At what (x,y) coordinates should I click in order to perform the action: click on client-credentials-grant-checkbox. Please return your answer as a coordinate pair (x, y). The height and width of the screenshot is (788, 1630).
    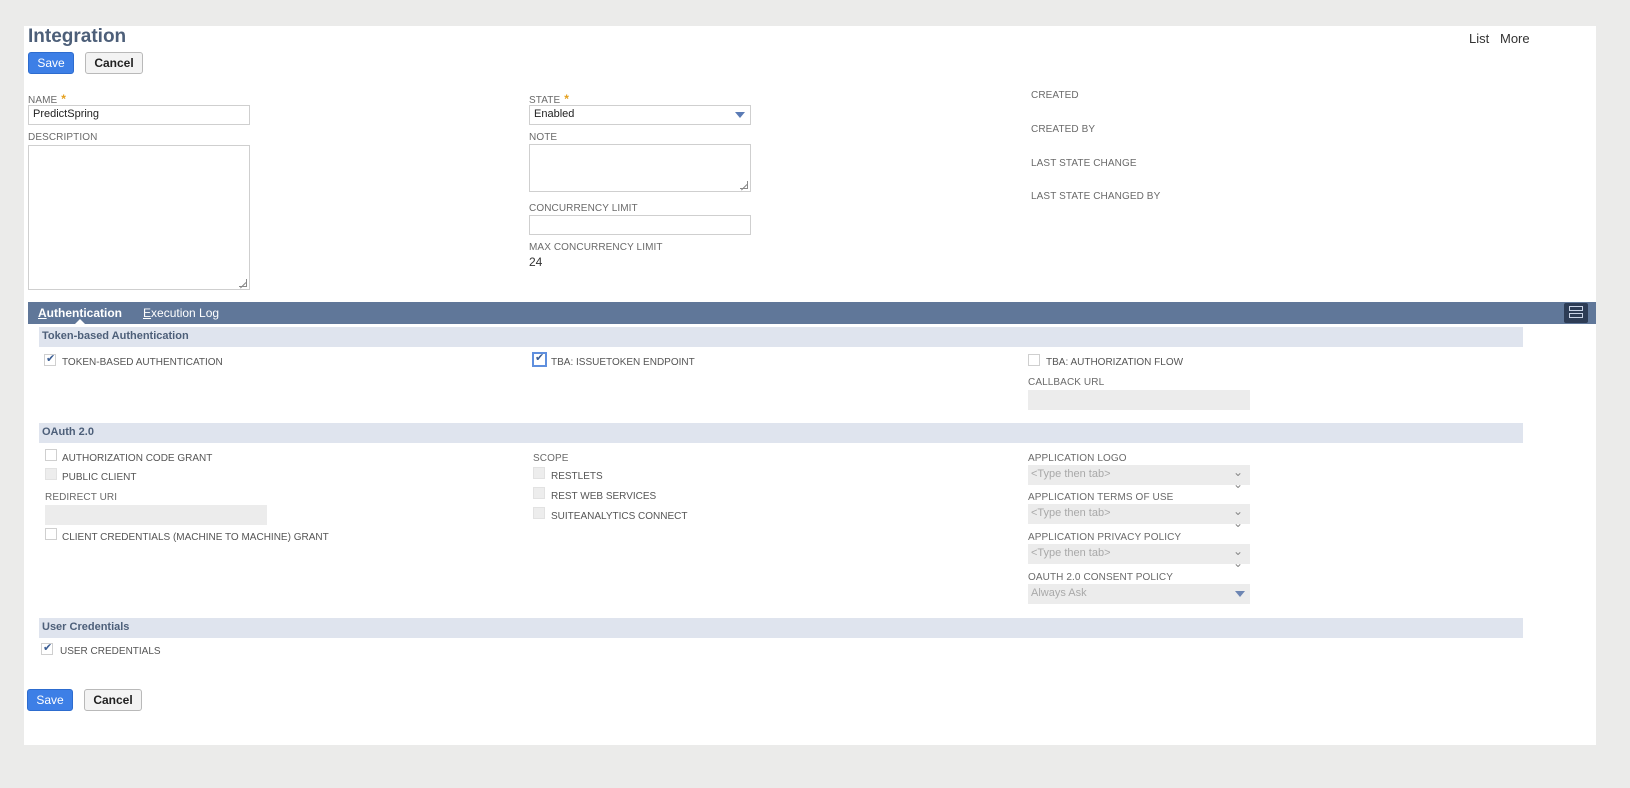
    Looking at the image, I should click on (51, 534).